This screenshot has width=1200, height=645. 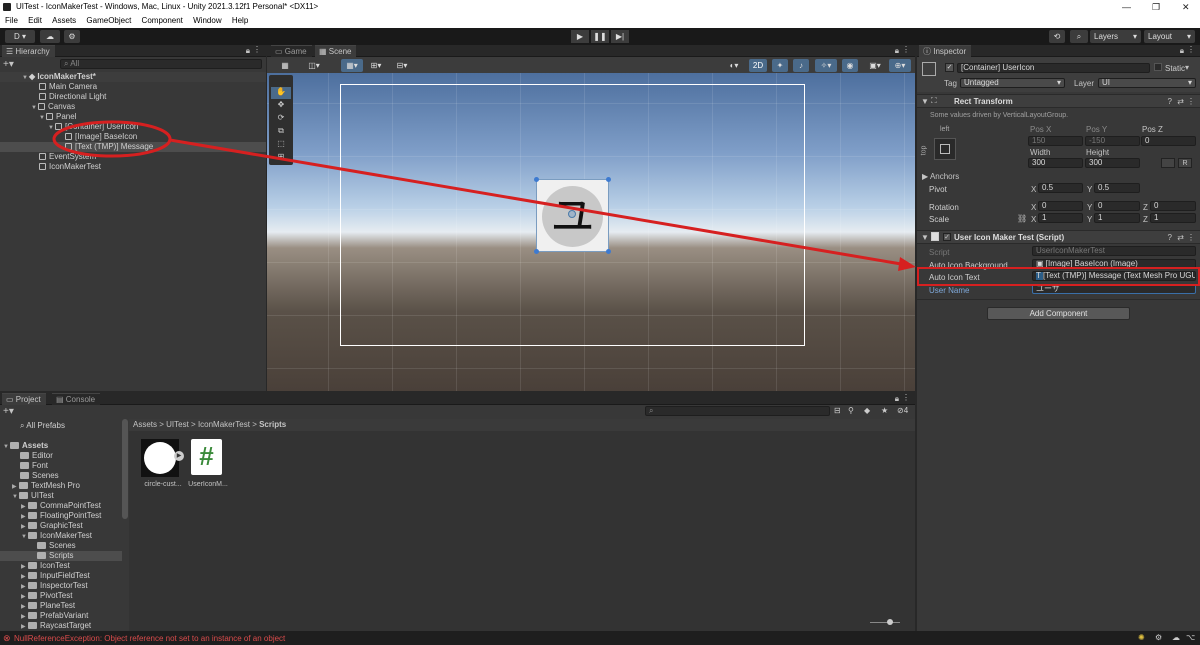 I want to click on hierarchy-item: [Image] BaseIcon, so click(x=68, y=137).